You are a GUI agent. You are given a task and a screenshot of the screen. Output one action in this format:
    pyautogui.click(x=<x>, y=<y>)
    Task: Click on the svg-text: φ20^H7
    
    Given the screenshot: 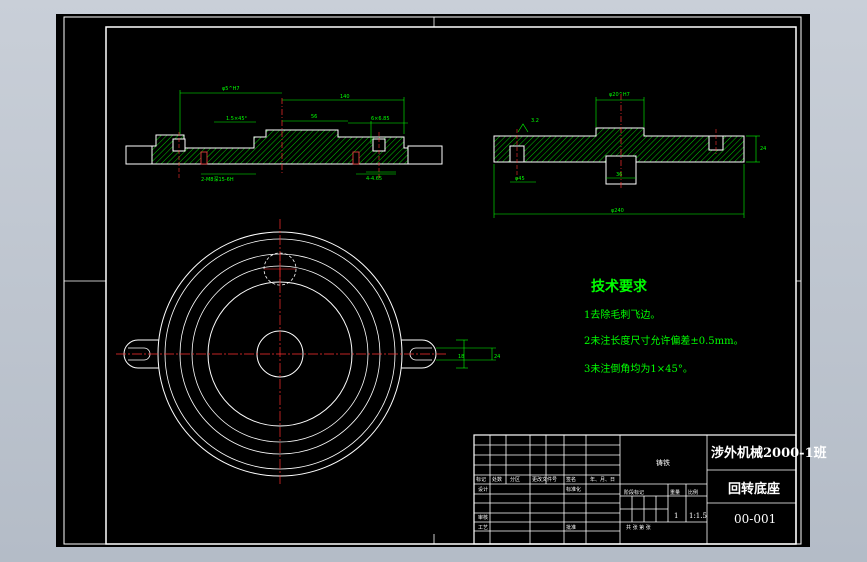 What is the action you would take?
    pyautogui.click(x=619, y=95)
    